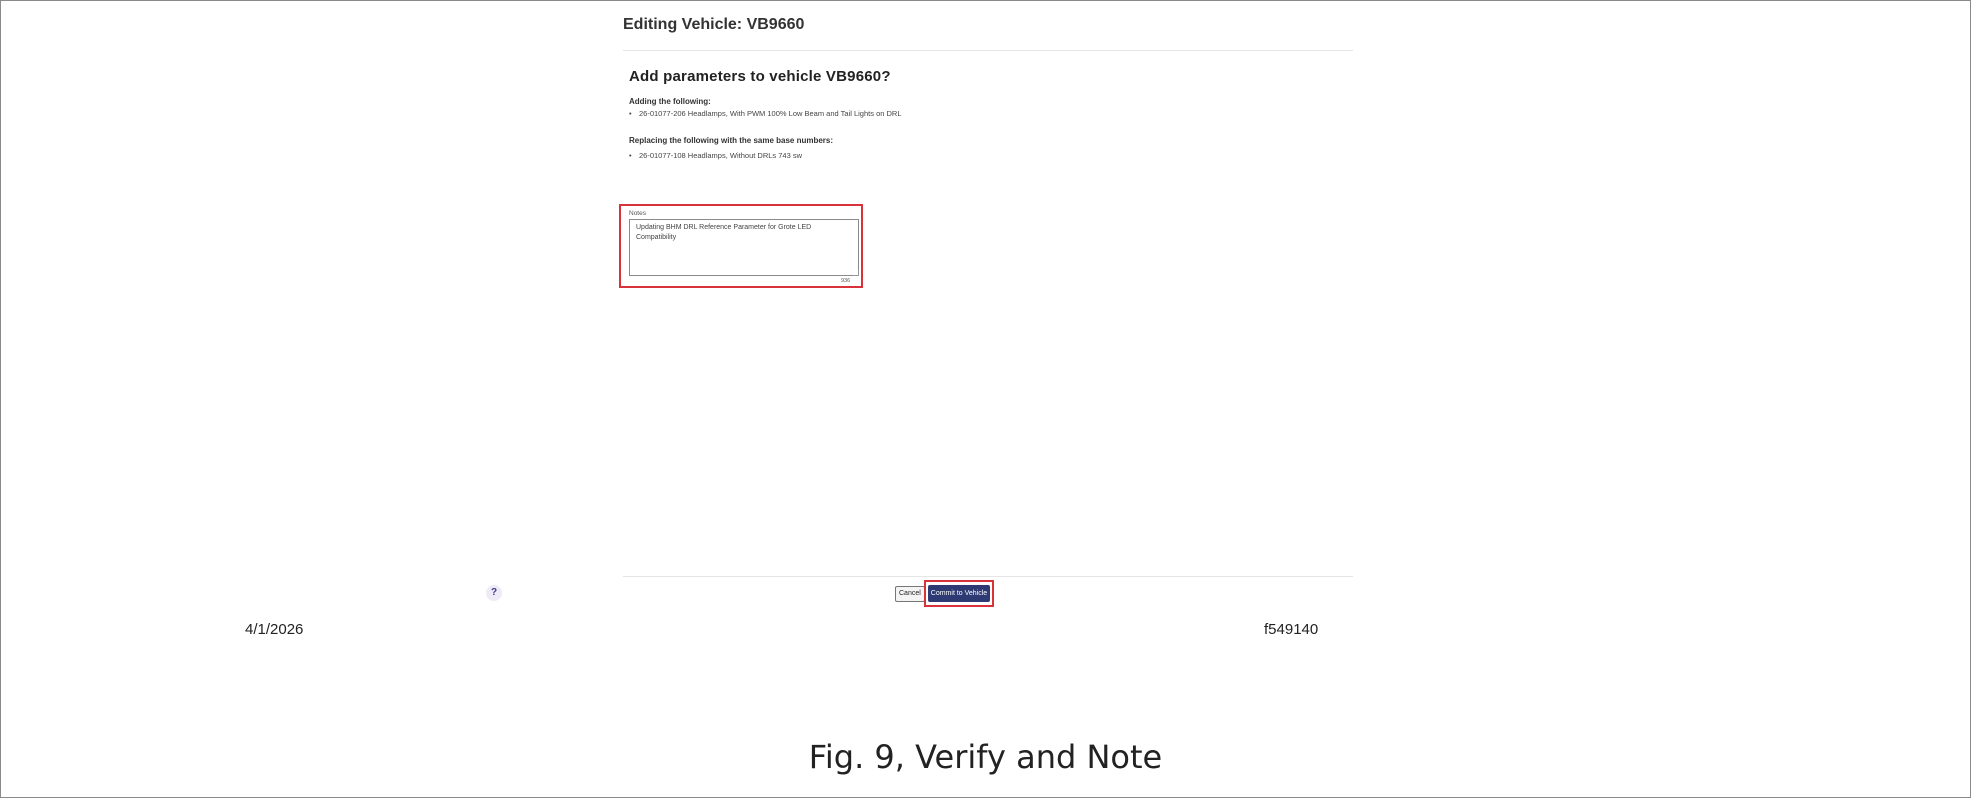 The image size is (1971, 798). What do you see at coordinates (670, 101) in the screenshot?
I see `adding-label: Adding the following:` at bounding box center [670, 101].